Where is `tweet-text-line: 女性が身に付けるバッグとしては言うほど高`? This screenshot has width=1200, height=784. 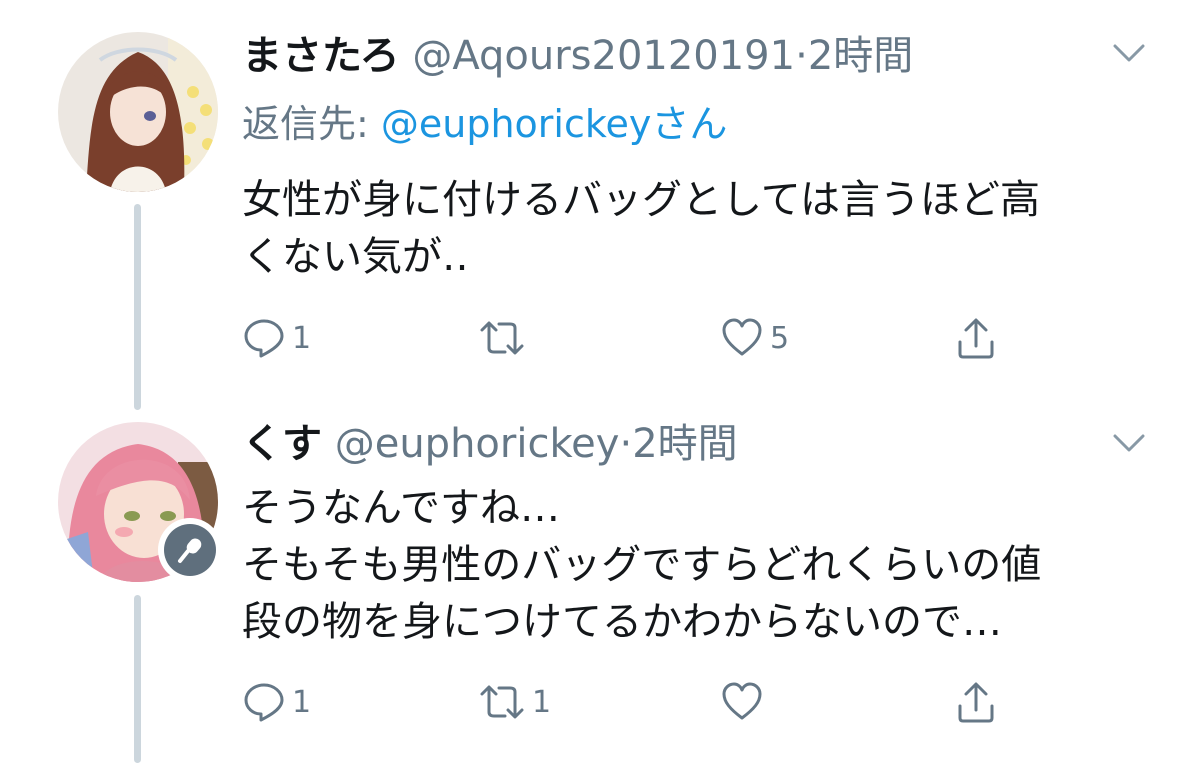 tweet-text-line: 女性が身に付けるバッグとしては言うほど高 is located at coordinates (641, 200).